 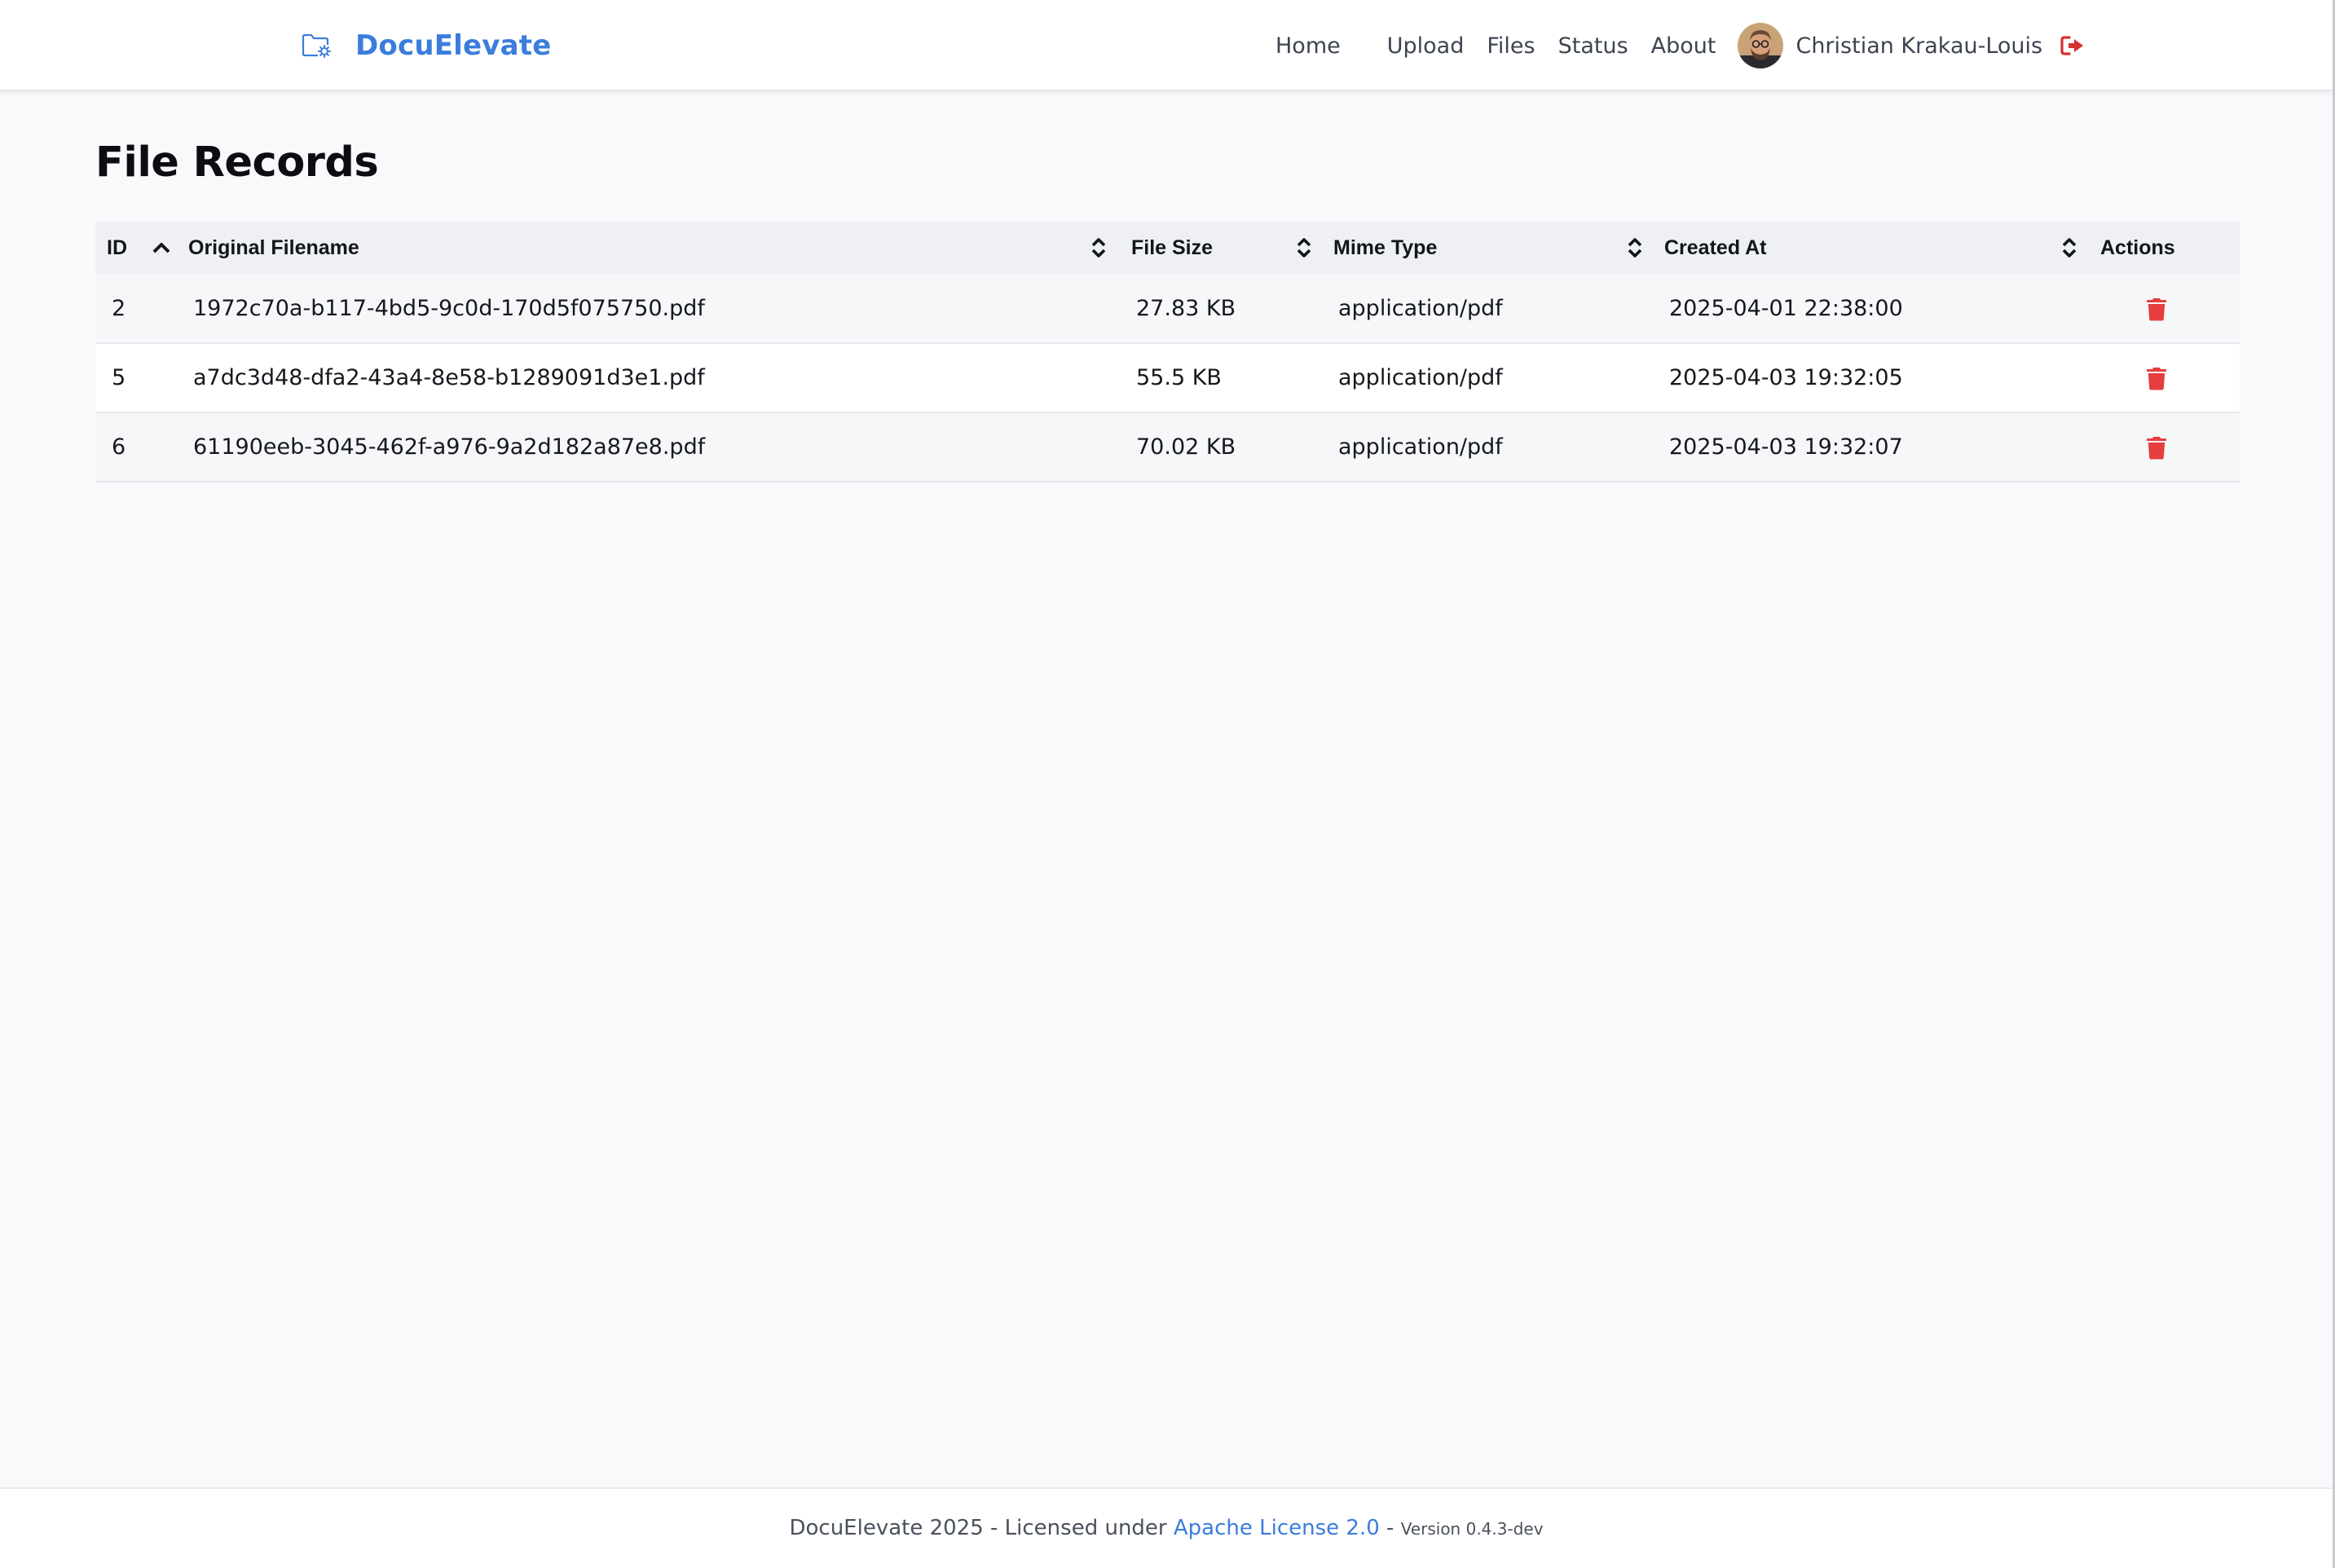 What do you see at coordinates (119, 377) in the screenshot?
I see `cell-id: 5` at bounding box center [119, 377].